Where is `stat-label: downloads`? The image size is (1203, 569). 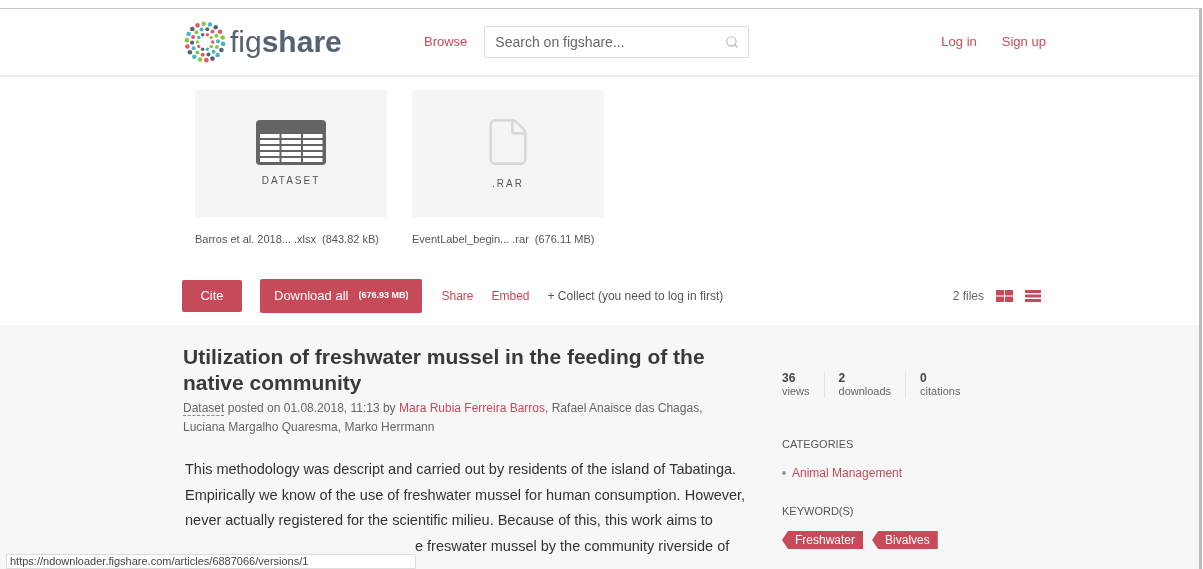
stat-label: downloads is located at coordinates (865, 391).